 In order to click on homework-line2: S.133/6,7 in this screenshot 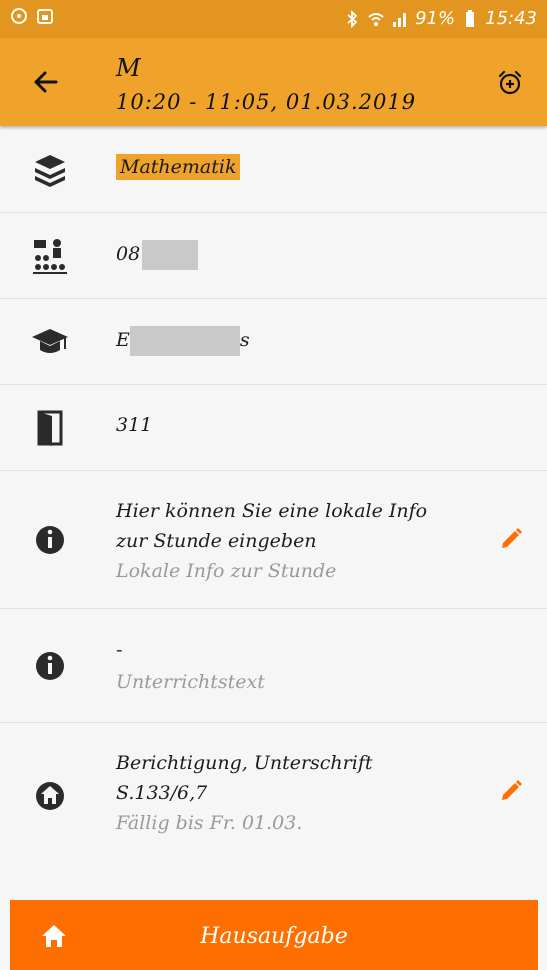, I will do `click(162, 793)`.